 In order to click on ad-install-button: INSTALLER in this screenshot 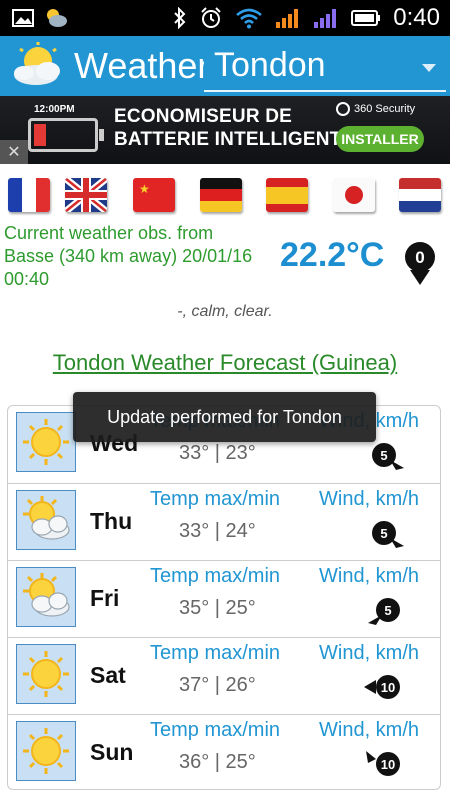, I will do `click(380, 139)`.